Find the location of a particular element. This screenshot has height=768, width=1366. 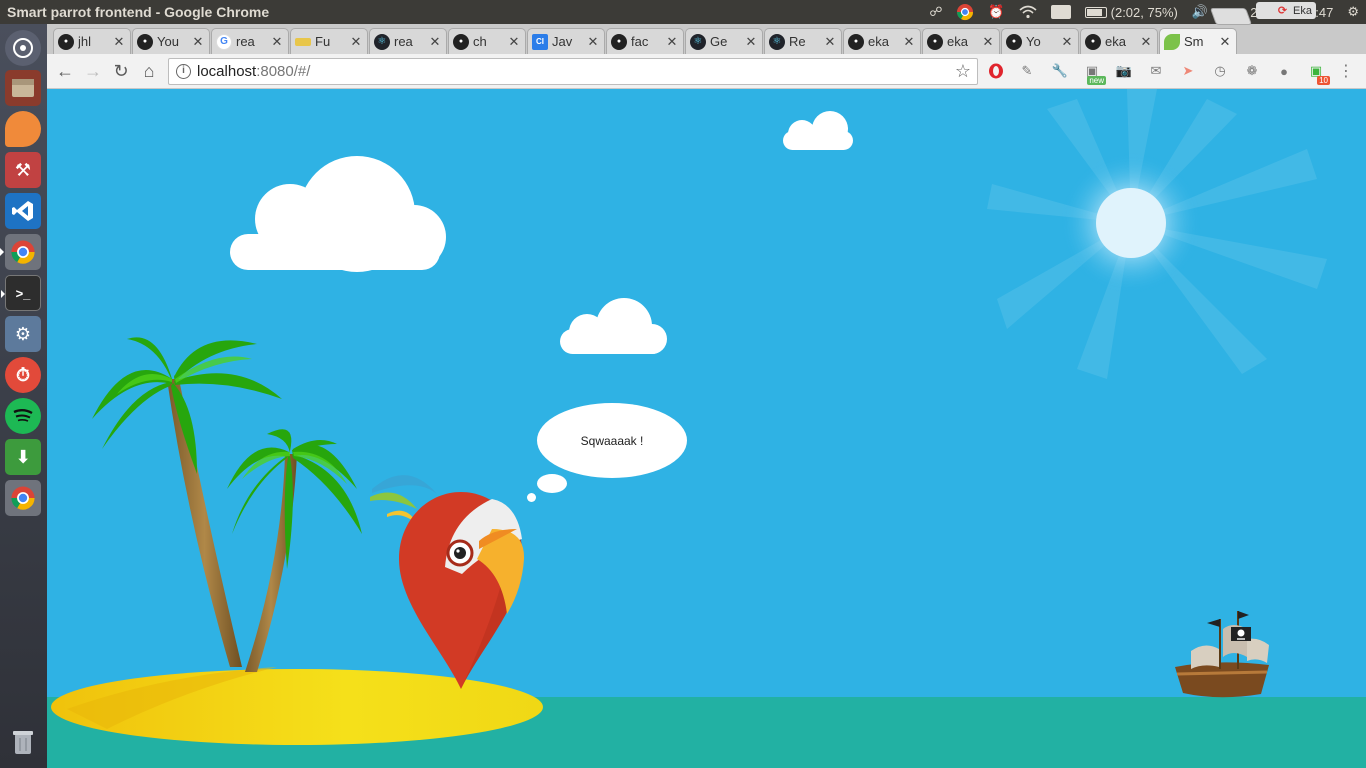

count-badge: 10 is located at coordinates (1323, 80).